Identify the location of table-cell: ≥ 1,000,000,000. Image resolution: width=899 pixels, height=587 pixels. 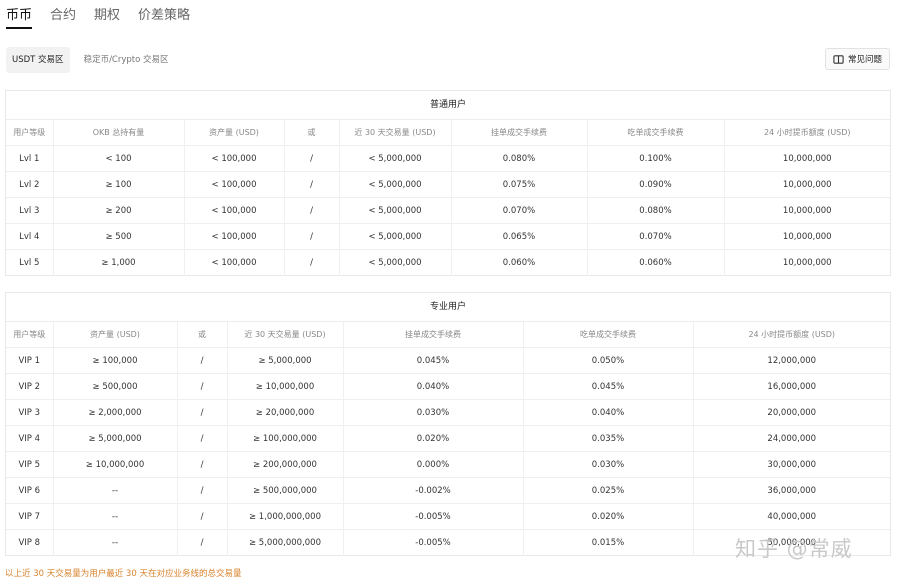
(285, 516).